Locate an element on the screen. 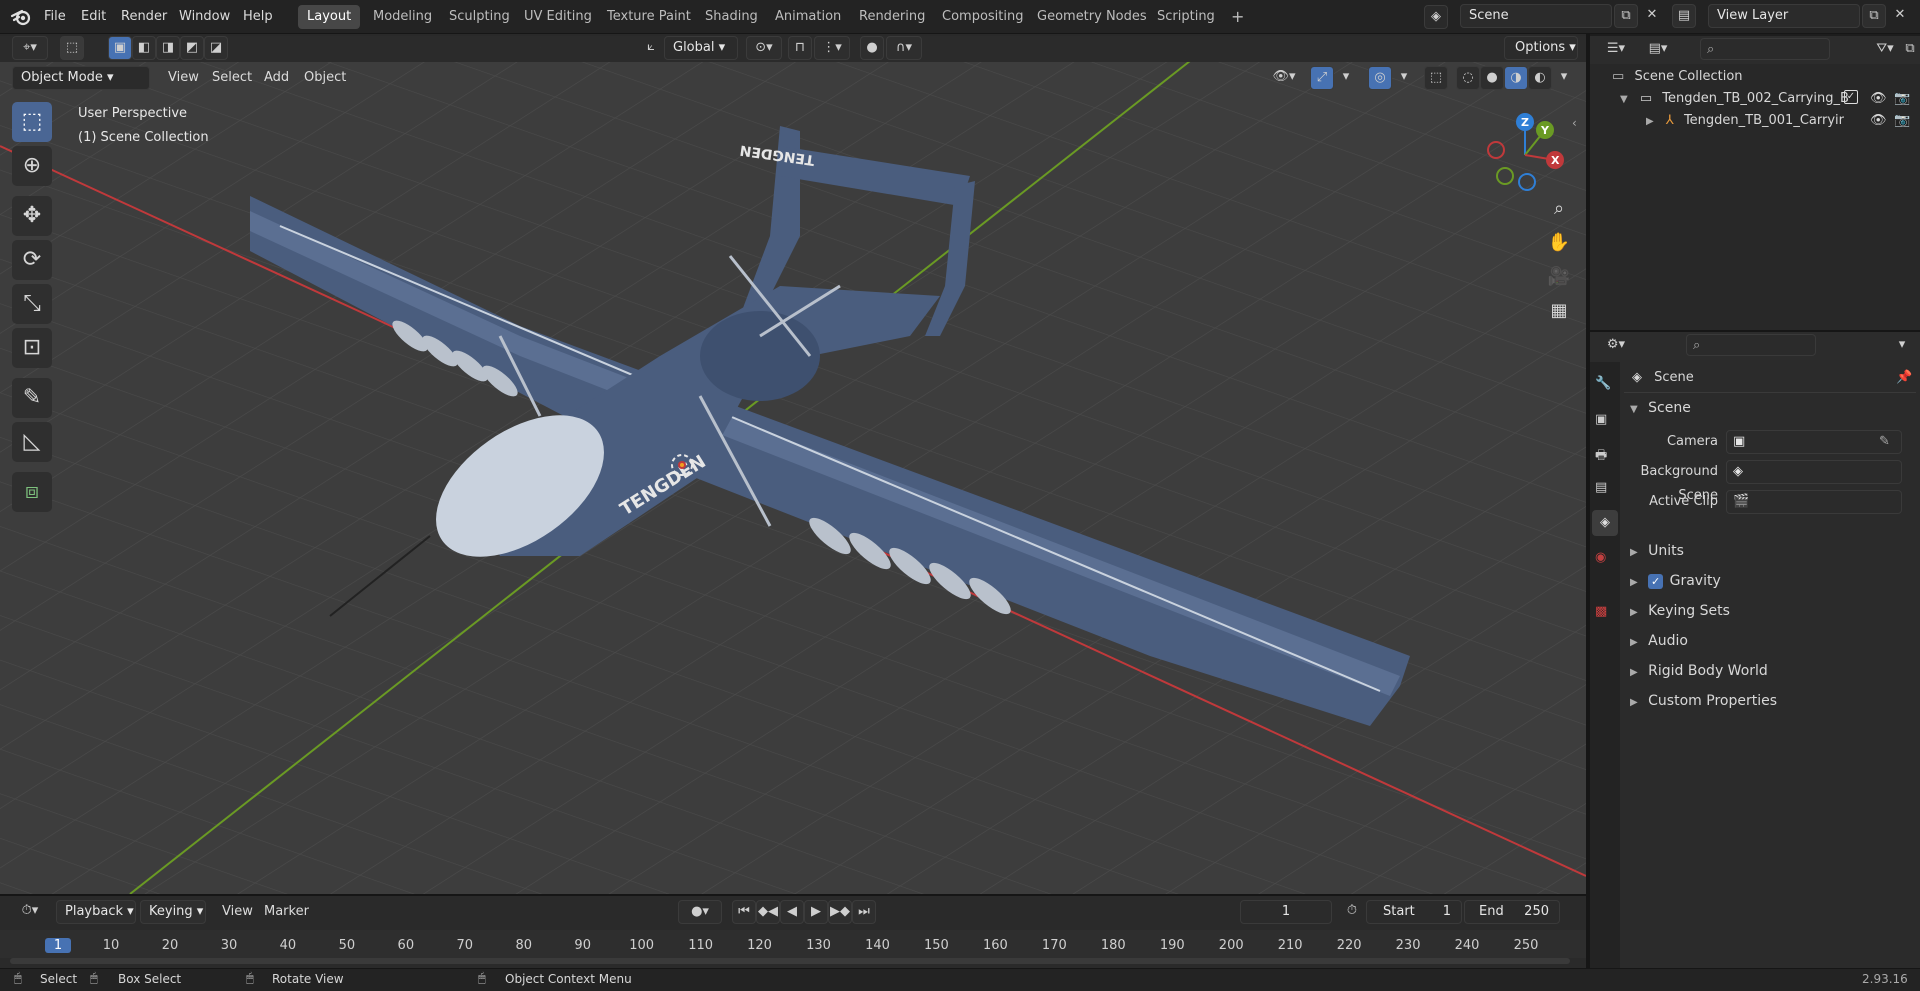  xray-toggle-icon: ⬚ is located at coordinates (1436, 78).